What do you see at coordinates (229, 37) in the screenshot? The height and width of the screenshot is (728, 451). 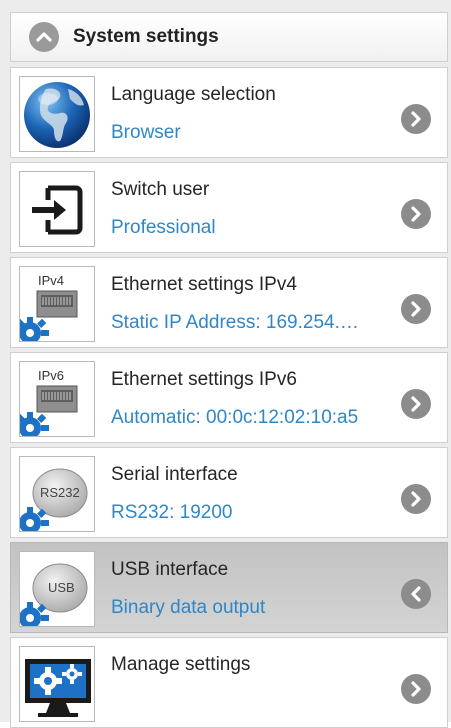 I see `system-settings-header: System settings` at bounding box center [229, 37].